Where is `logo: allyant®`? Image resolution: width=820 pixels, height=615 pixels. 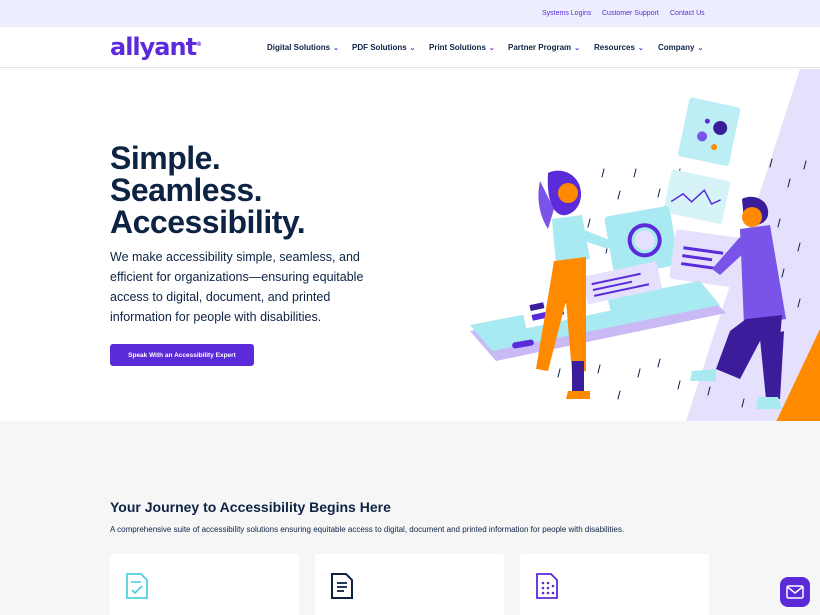 logo: allyant® is located at coordinates (156, 47).